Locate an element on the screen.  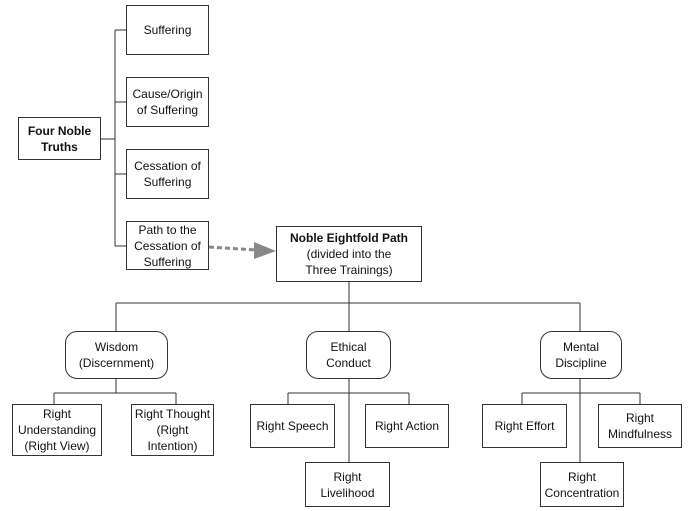
right-thought: Right Thought (Right Intention) is located at coordinates (172, 430).